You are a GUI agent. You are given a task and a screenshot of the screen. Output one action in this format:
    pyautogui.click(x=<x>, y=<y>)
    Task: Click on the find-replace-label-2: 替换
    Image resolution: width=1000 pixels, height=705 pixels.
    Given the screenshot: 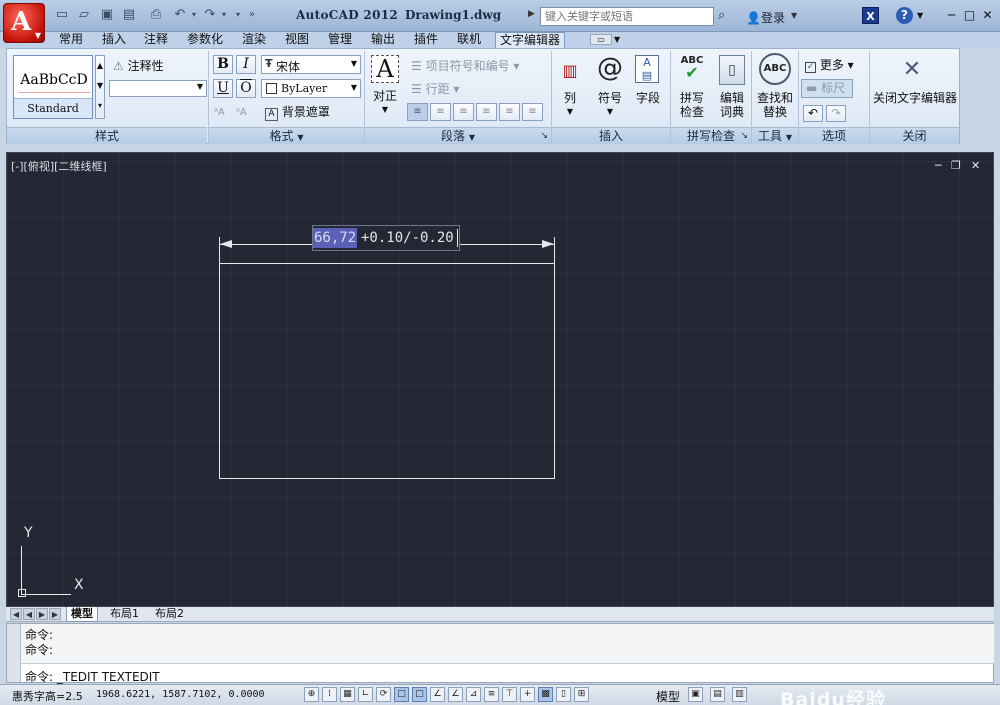 What is the action you would take?
    pyautogui.click(x=775, y=112)
    